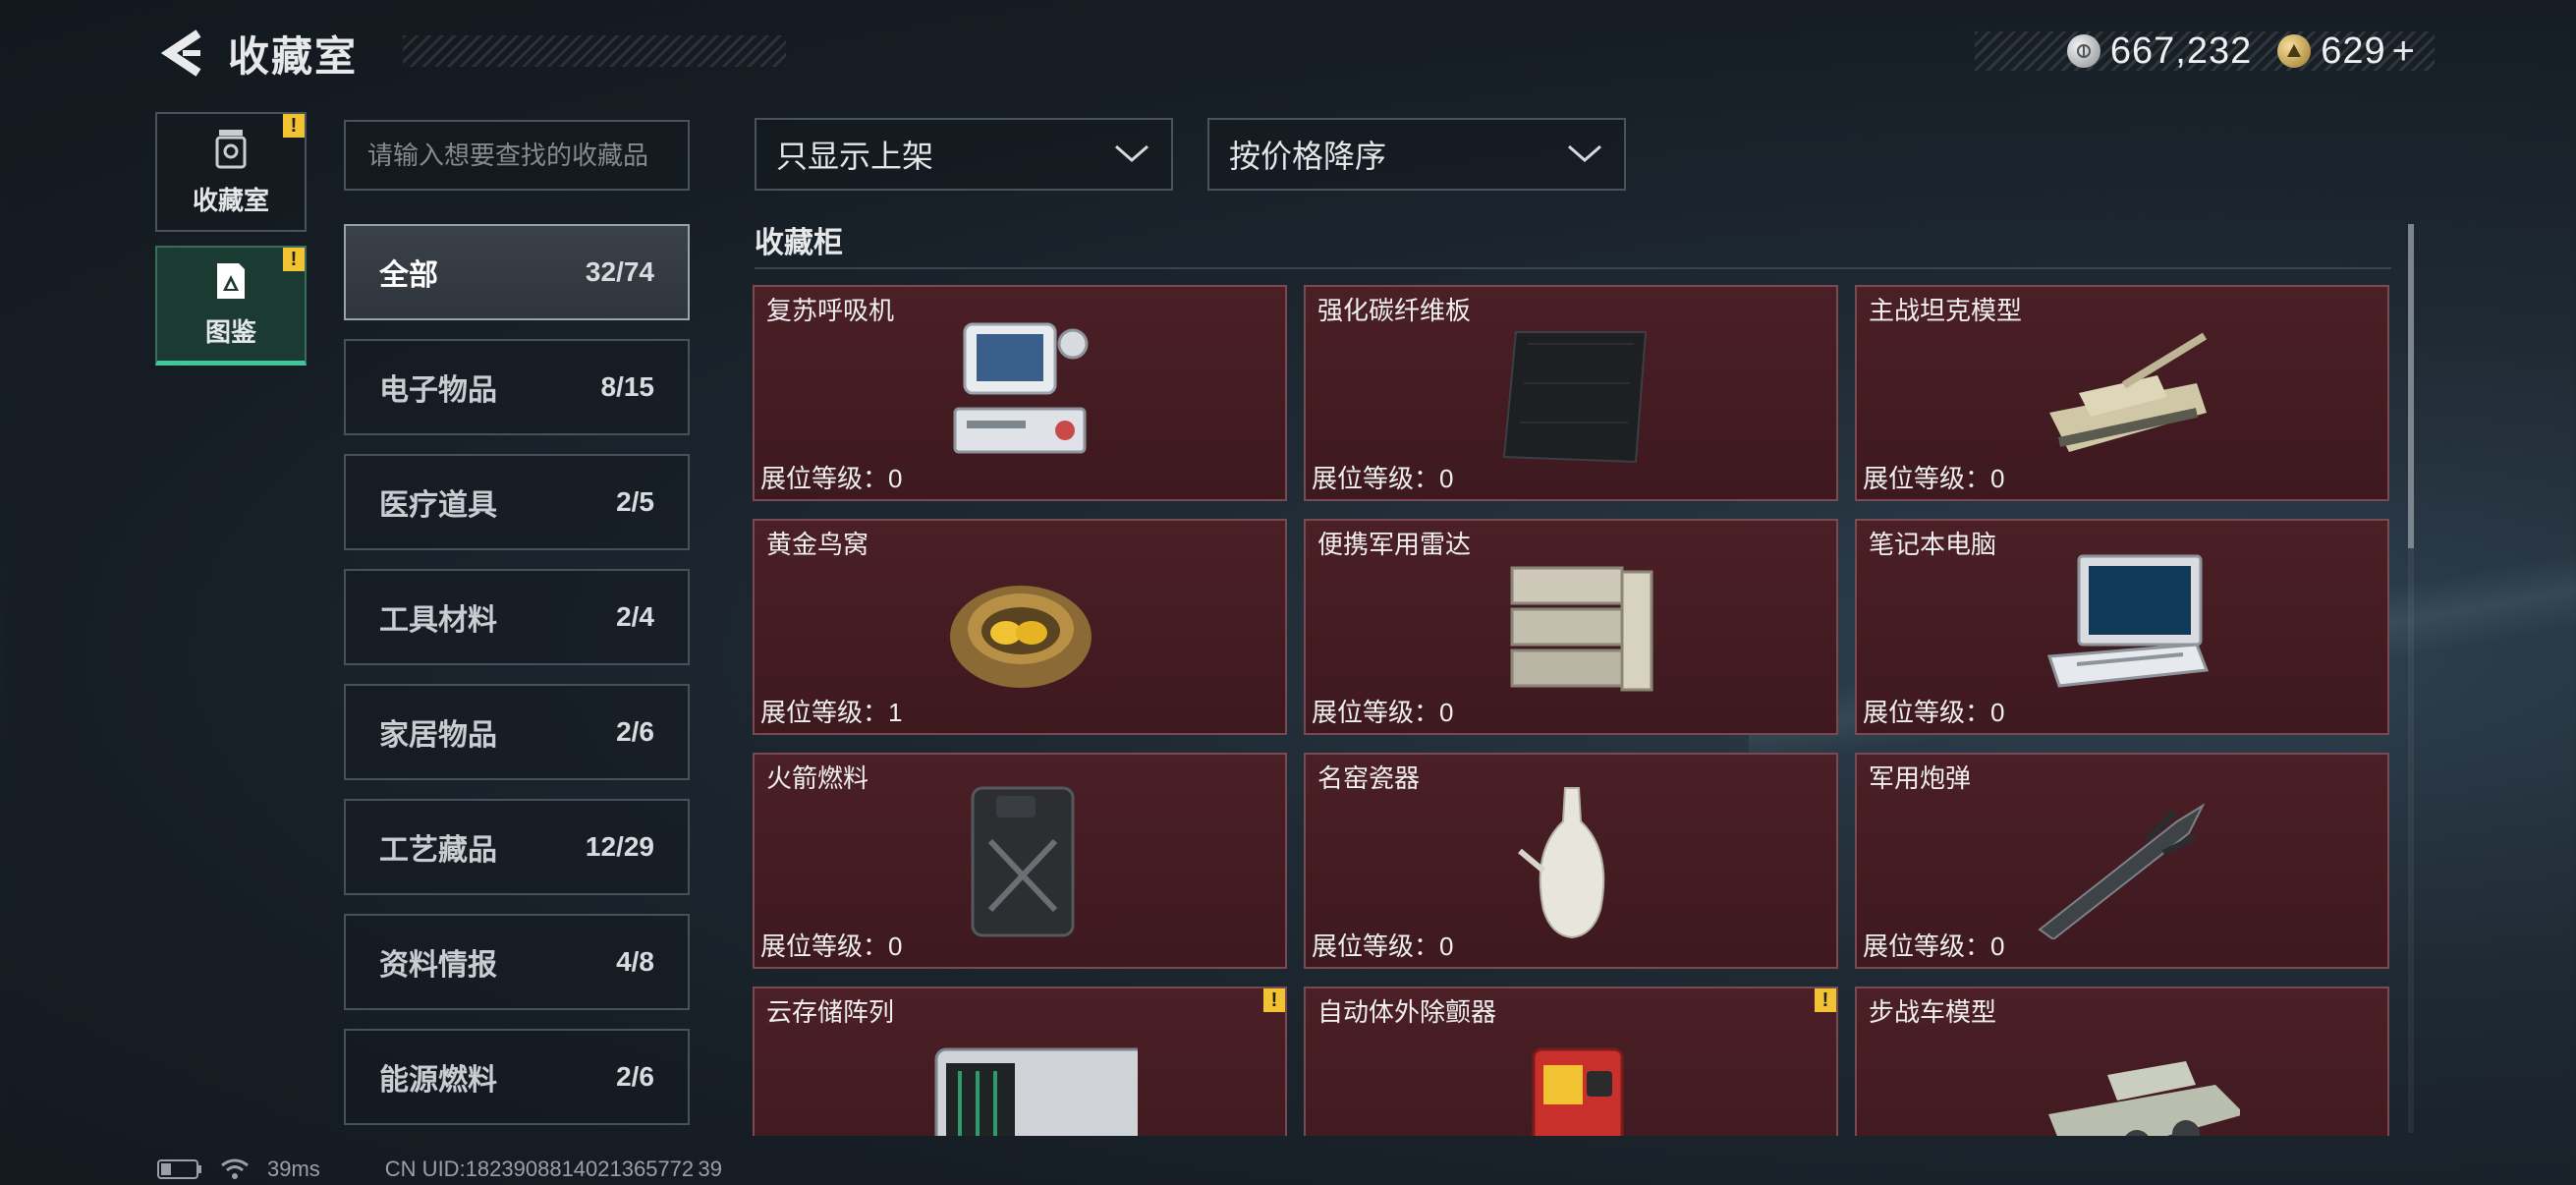 The height and width of the screenshot is (1185, 2576). I want to click on item-card: 火箭燃料 展位等级：0, so click(1020, 861).